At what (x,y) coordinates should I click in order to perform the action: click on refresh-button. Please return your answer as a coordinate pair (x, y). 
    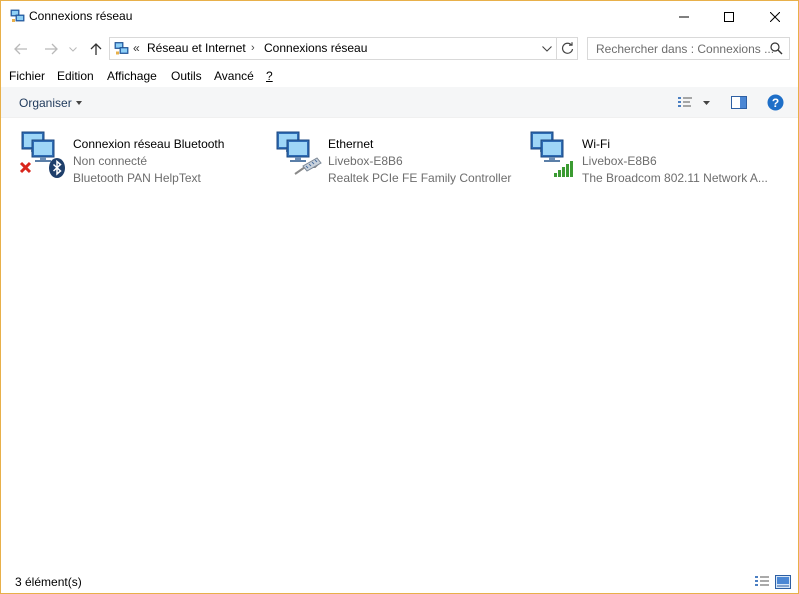
    Looking at the image, I should click on (566, 48).